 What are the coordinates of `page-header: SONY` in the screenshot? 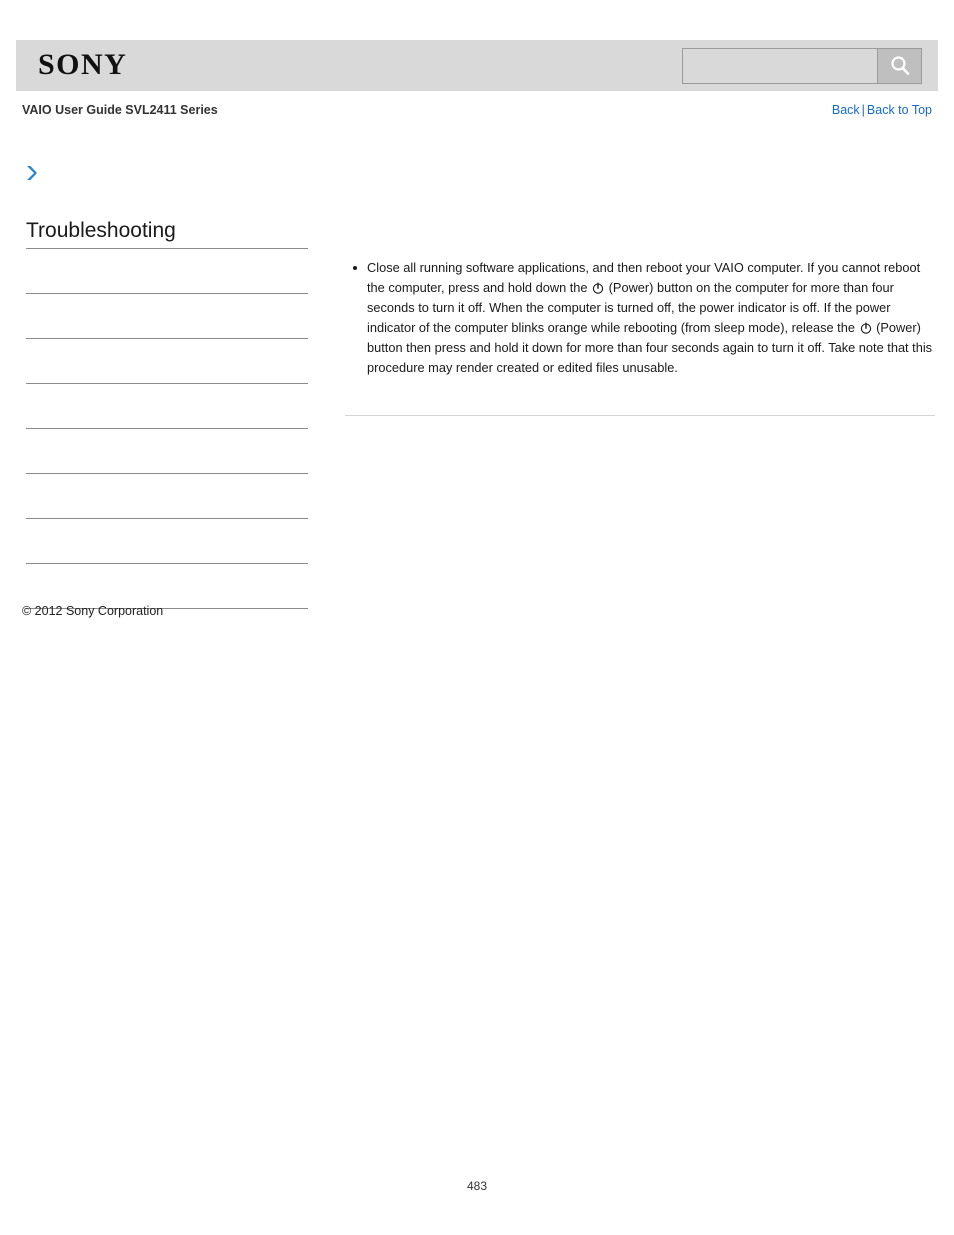 It's located at (477, 65).